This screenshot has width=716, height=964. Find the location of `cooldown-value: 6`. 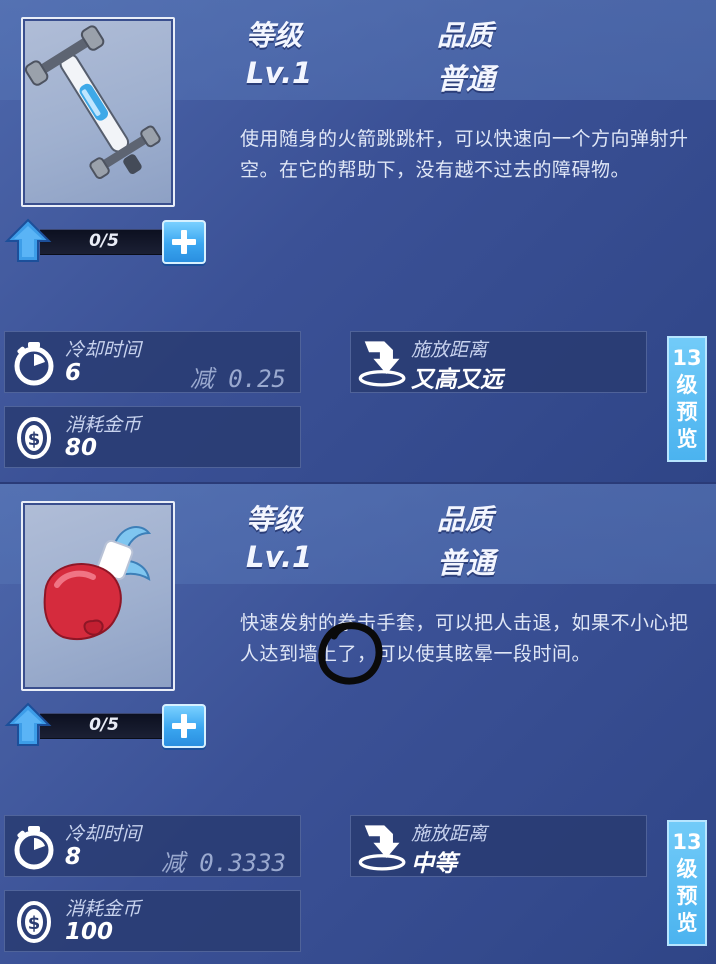

cooldown-value: 6 is located at coordinates (73, 373).